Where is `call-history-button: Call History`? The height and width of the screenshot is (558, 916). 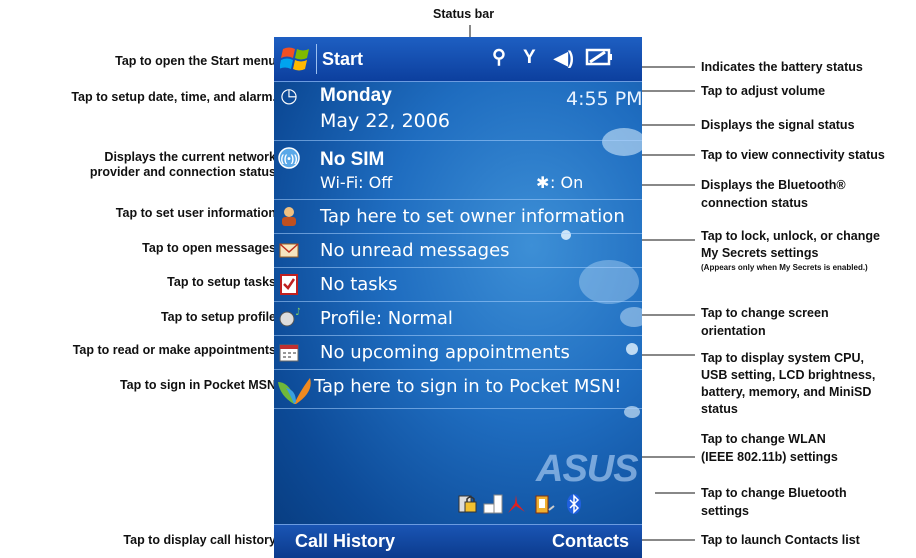 call-history-button: Call History is located at coordinates (345, 541).